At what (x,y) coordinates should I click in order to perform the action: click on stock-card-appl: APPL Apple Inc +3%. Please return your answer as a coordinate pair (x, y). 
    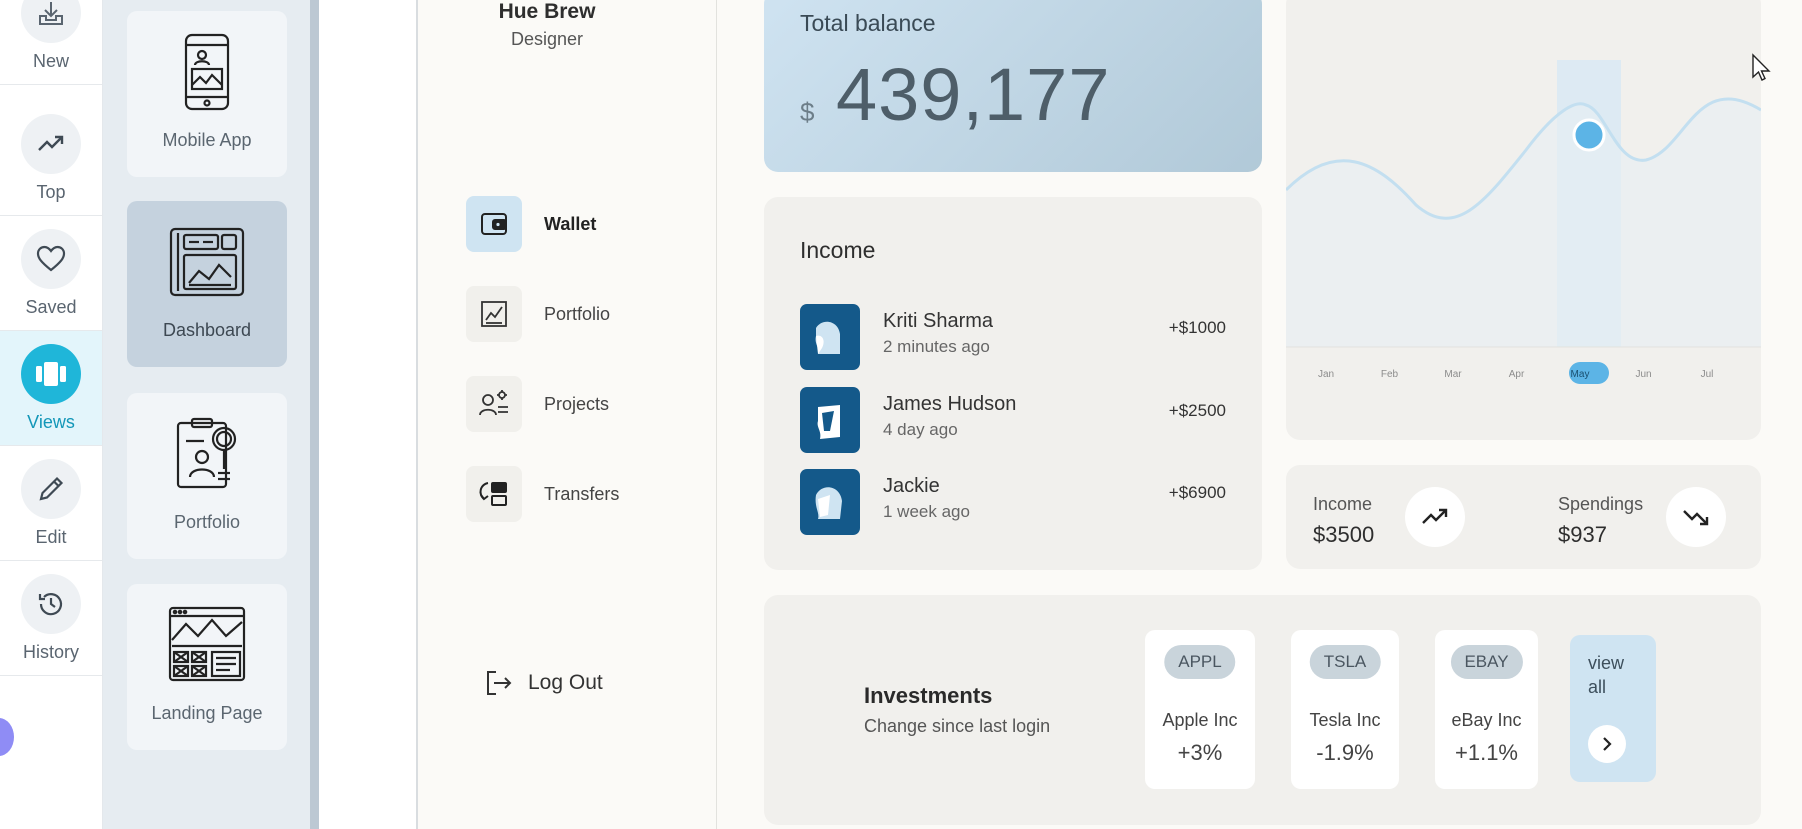
    Looking at the image, I should click on (1200, 709).